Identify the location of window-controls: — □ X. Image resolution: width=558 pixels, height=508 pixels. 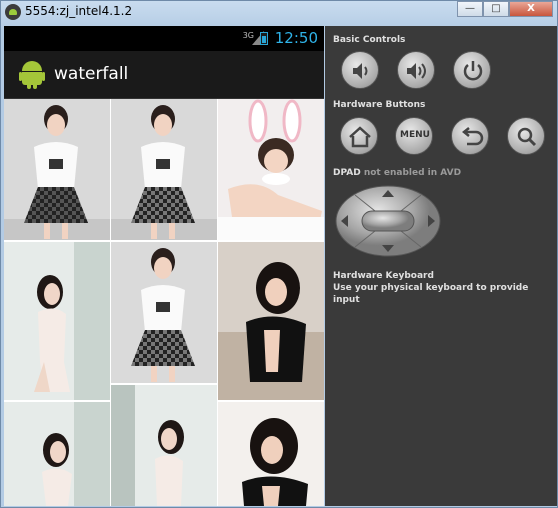
(505, 9).